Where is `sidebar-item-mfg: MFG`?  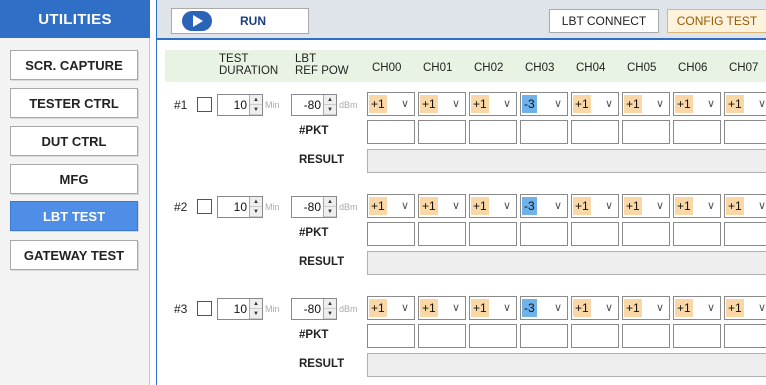 sidebar-item-mfg: MFG is located at coordinates (74, 179).